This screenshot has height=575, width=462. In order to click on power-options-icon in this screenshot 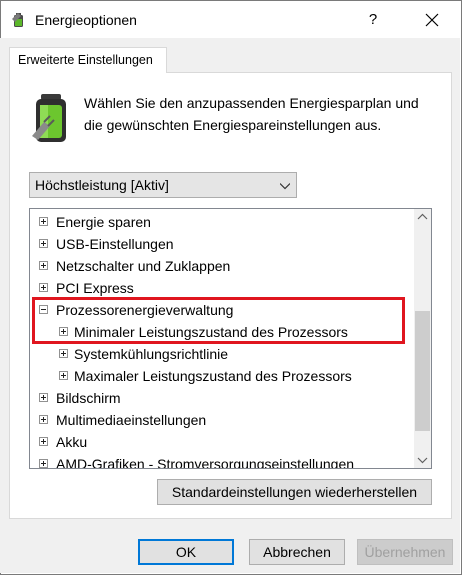, I will do `click(17, 20)`.